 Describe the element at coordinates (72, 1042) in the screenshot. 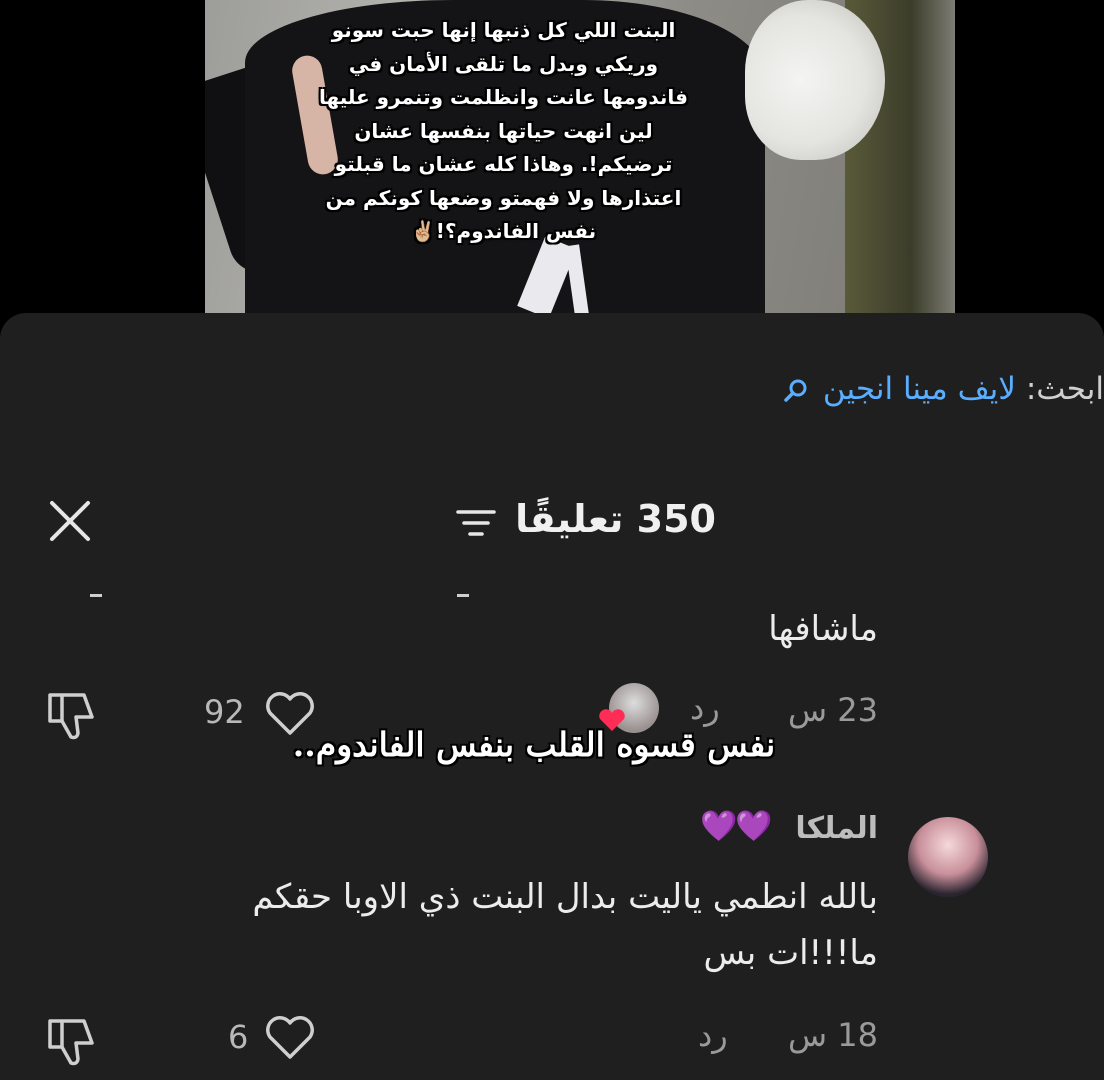

I see `dislike-icon` at that location.